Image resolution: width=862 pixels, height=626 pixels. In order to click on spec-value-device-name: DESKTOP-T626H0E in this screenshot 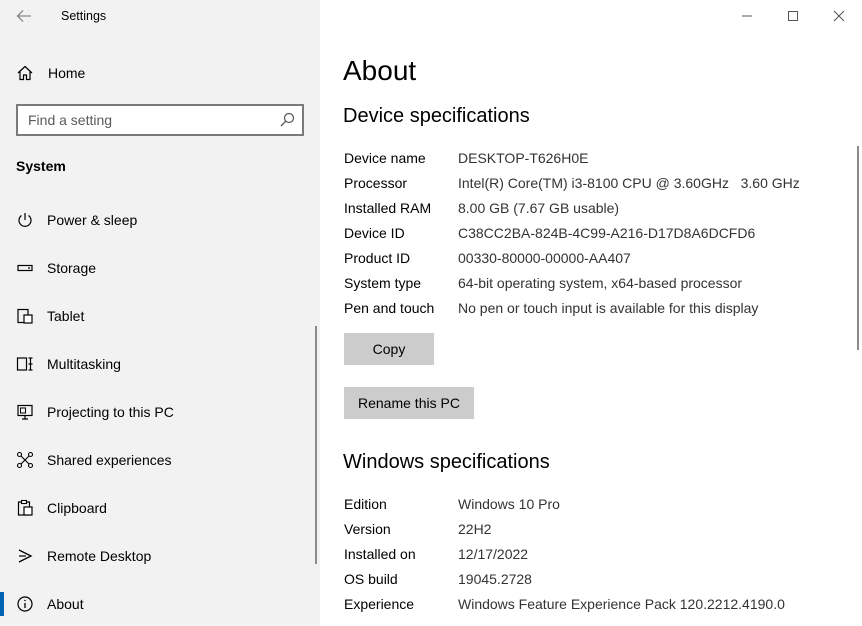, I will do `click(523, 158)`.